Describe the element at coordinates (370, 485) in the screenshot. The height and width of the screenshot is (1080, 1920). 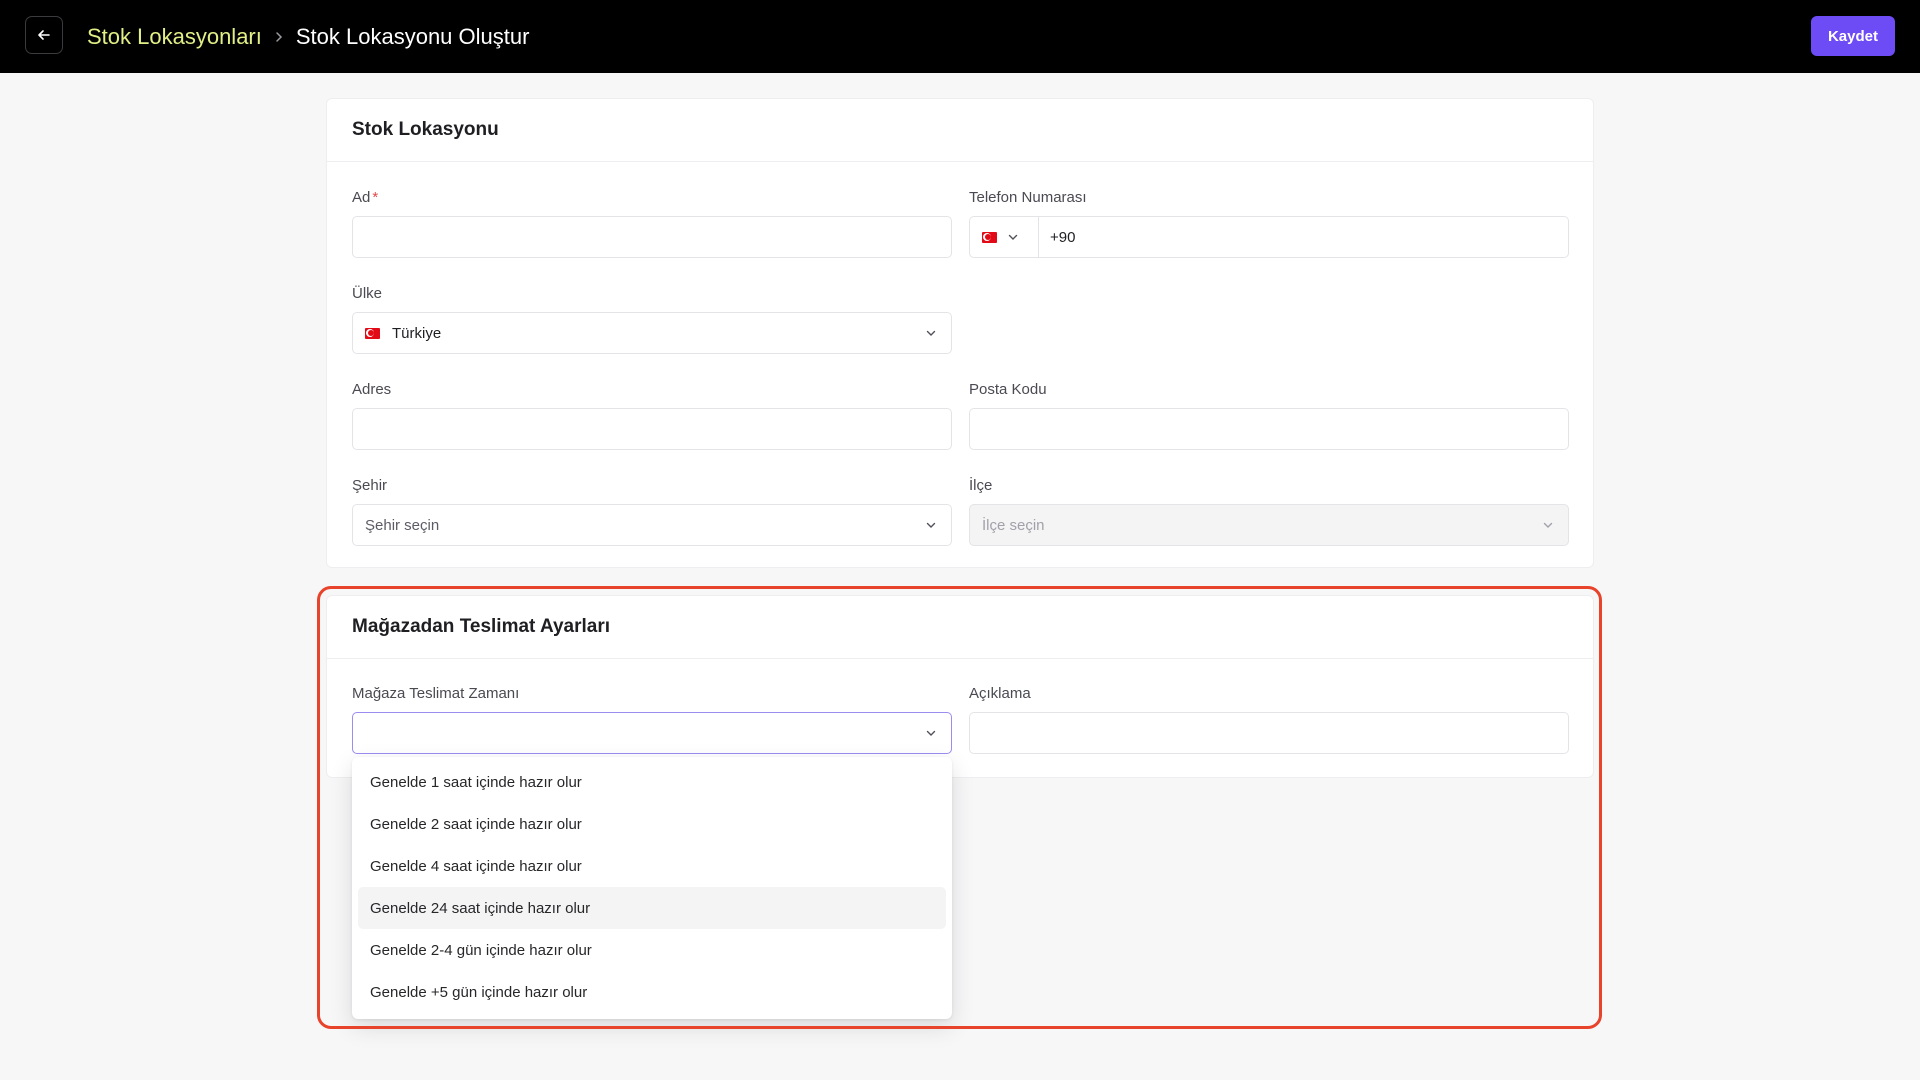
I see `city-label: Şehir` at that location.